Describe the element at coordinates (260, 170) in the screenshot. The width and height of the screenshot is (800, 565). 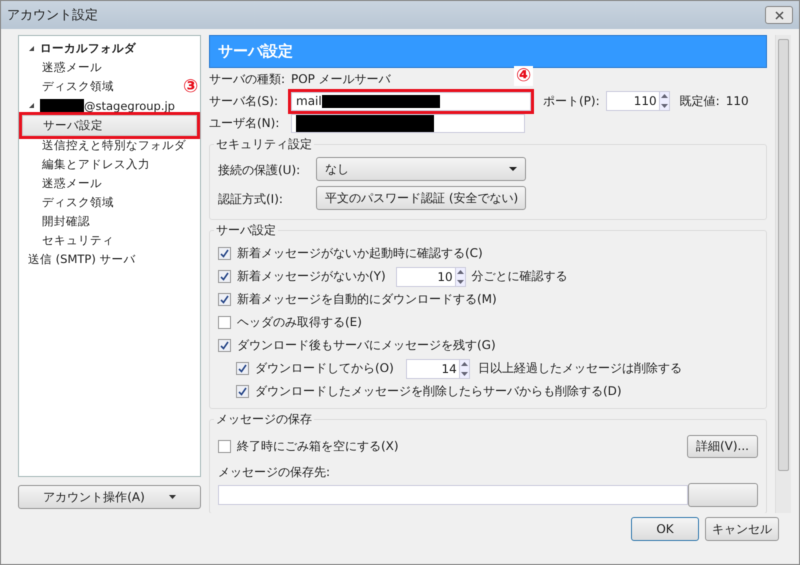
I see `field-label: 接続の保護(U):` at that location.